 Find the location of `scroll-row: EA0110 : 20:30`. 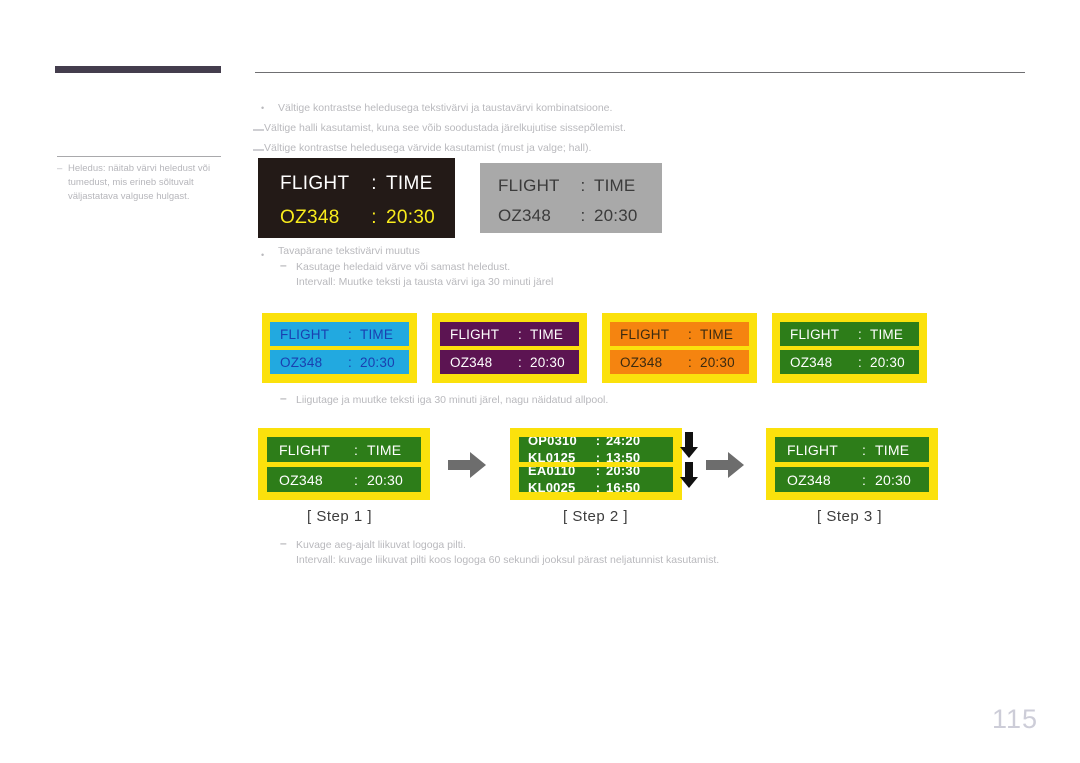

scroll-row: EA0110 : 20:30 is located at coordinates (596, 473).